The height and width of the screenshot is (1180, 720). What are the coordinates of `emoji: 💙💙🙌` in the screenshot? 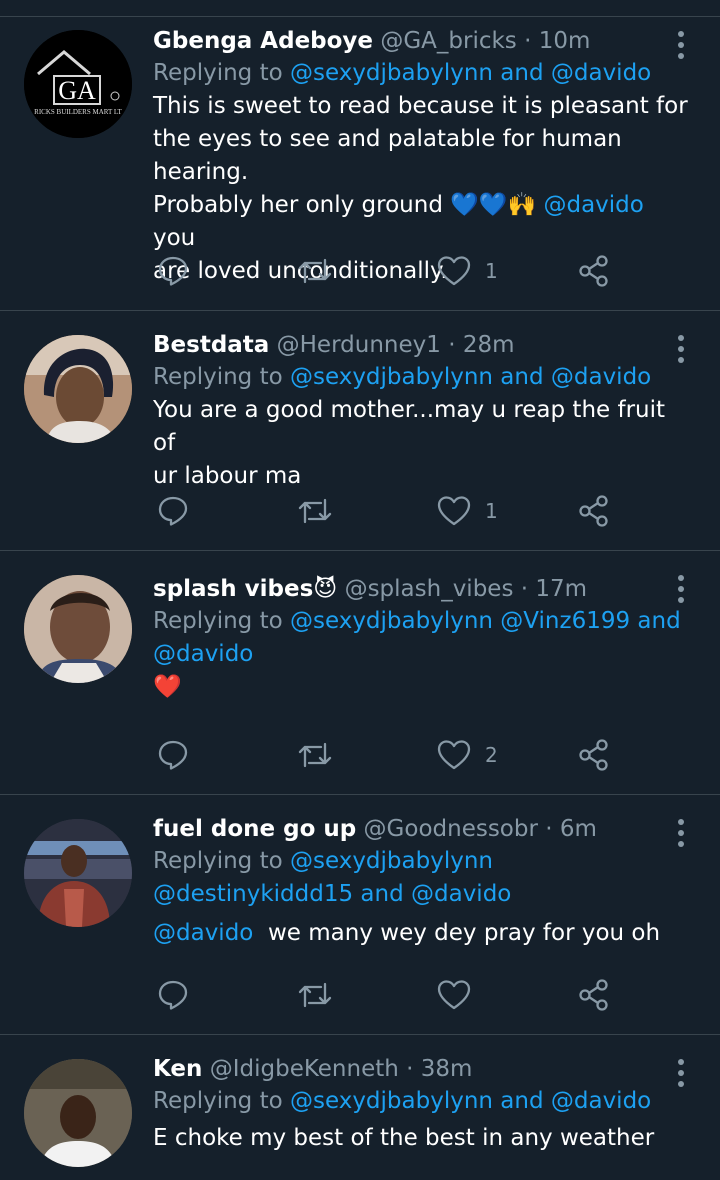 It's located at (493, 205).